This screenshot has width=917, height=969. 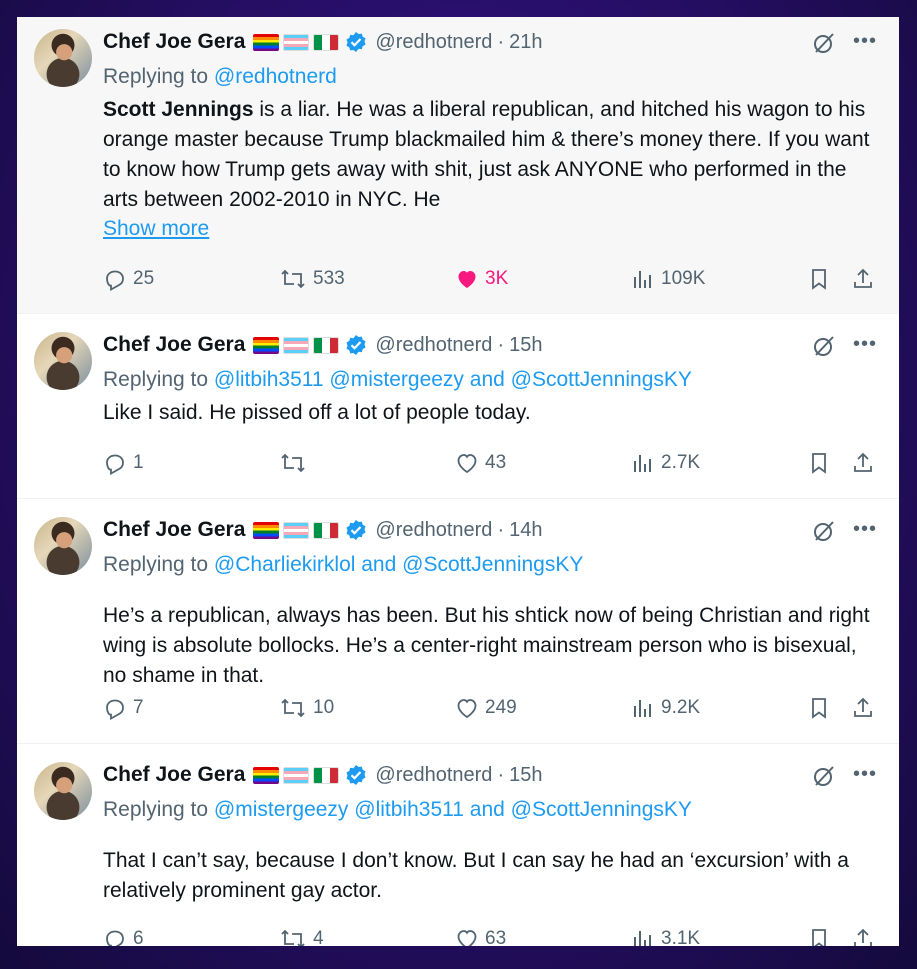 I want to click on timestamp: 14h, so click(x=525, y=530).